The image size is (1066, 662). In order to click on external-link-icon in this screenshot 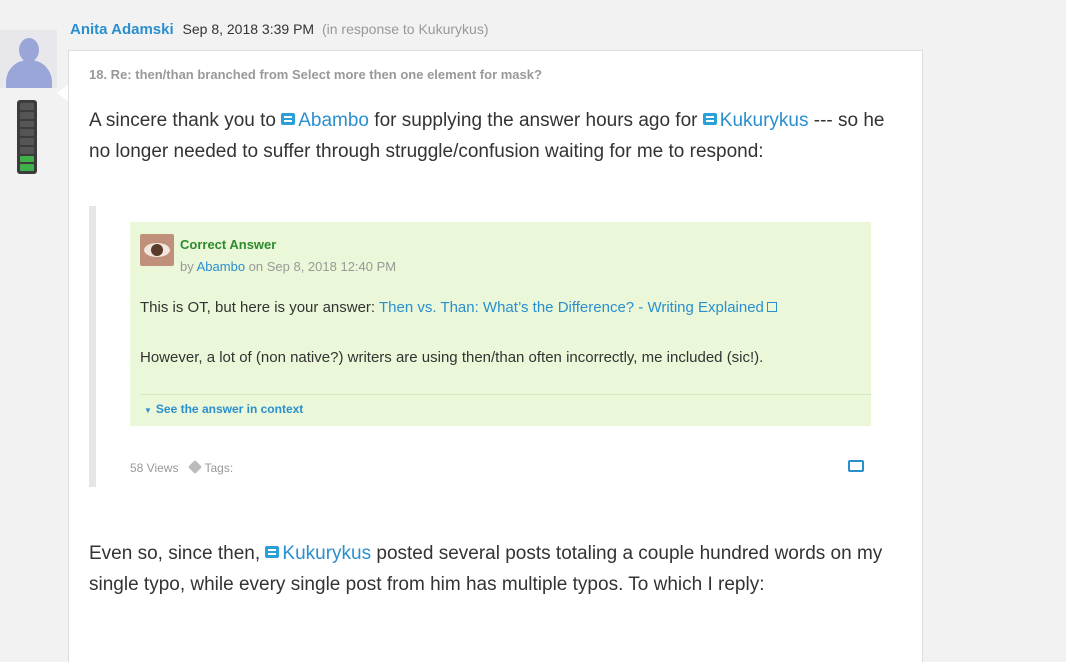, I will do `click(771, 307)`.